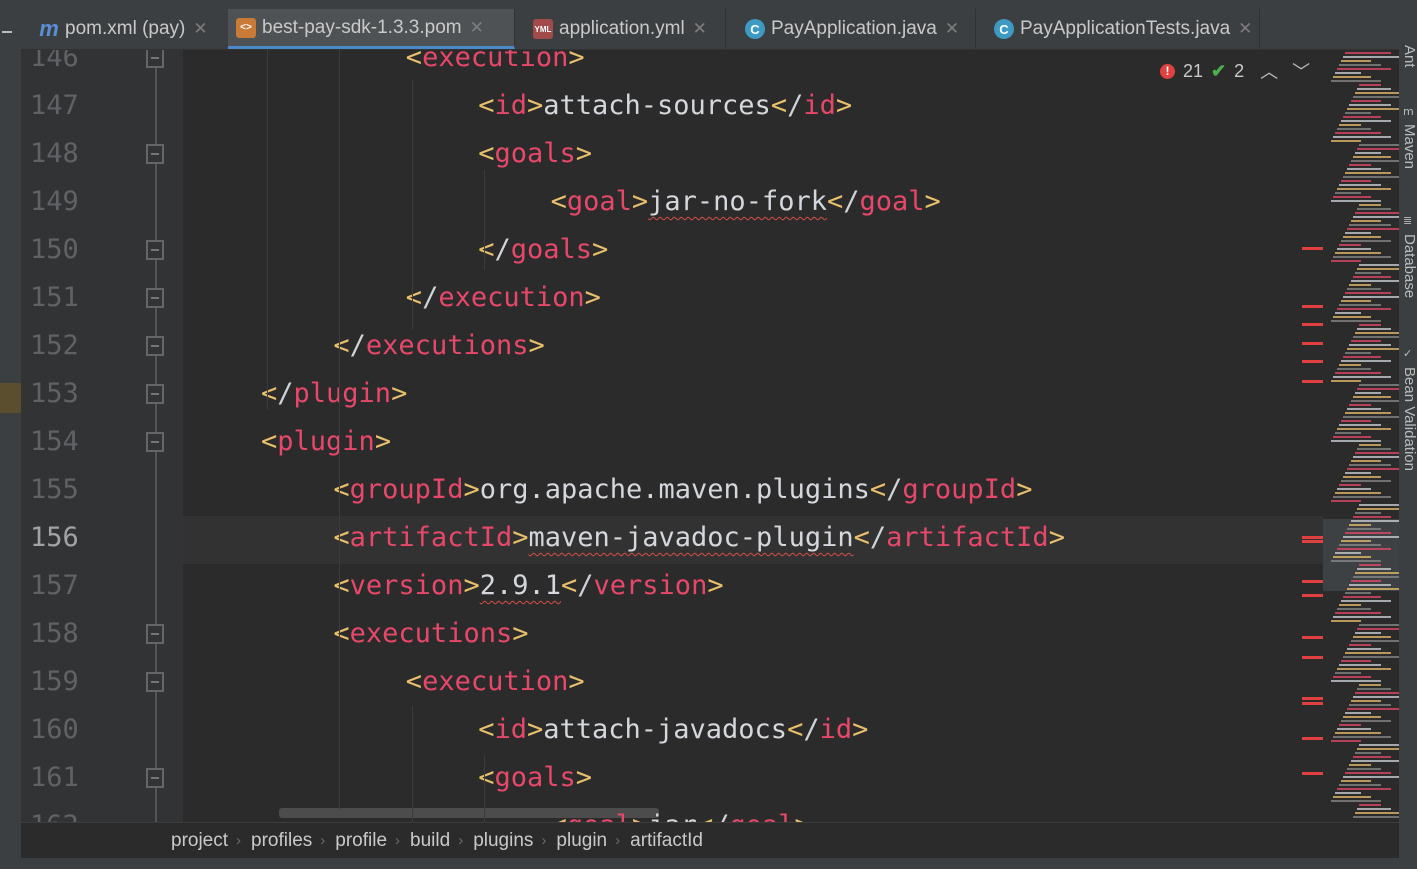 Image resolution: width=1417 pixels, height=869 pixels. I want to click on tab-pay-application-tests-java: C PayApplicationTests.java ✕, so click(1123, 29).